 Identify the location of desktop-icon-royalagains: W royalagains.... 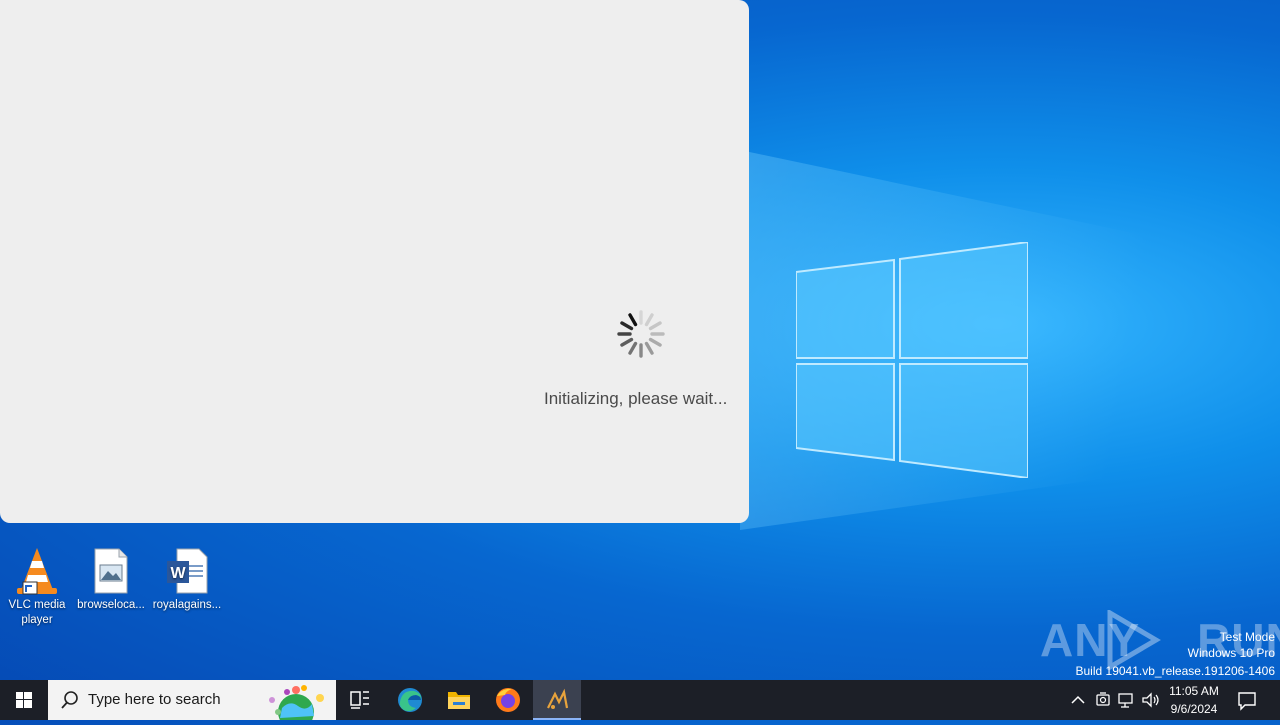
(187, 579).